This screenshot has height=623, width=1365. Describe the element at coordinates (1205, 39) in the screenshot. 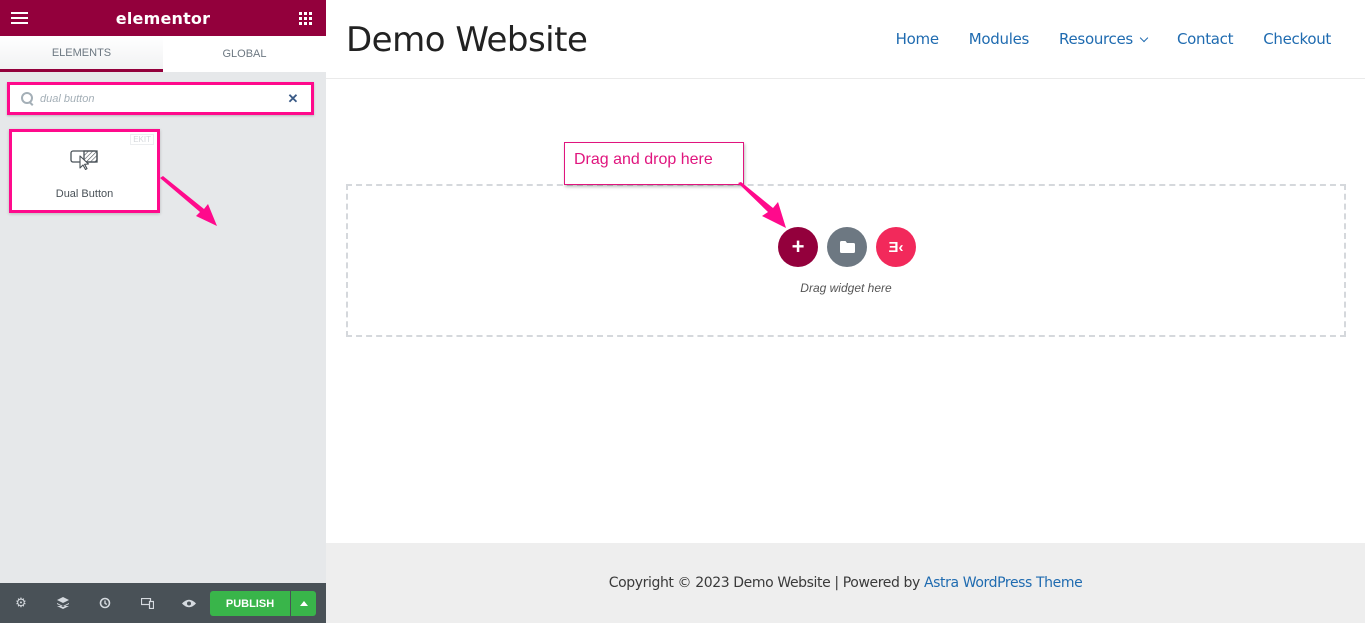

I see `nav-contact: Contact` at that location.